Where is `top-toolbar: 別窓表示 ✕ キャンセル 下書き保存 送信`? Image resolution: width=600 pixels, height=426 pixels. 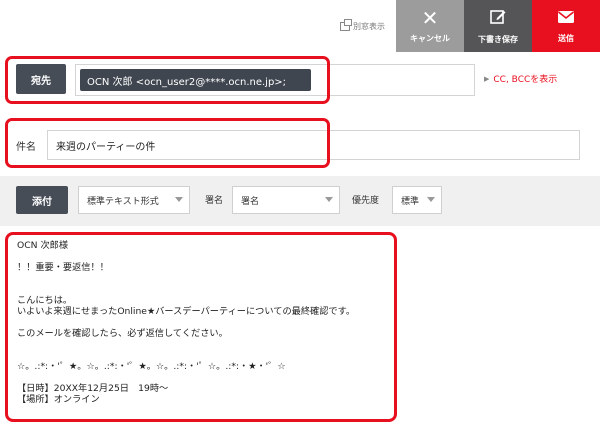
top-toolbar: 別窓表示 ✕ キャンセル 下書き保存 送信 is located at coordinates (300, 26).